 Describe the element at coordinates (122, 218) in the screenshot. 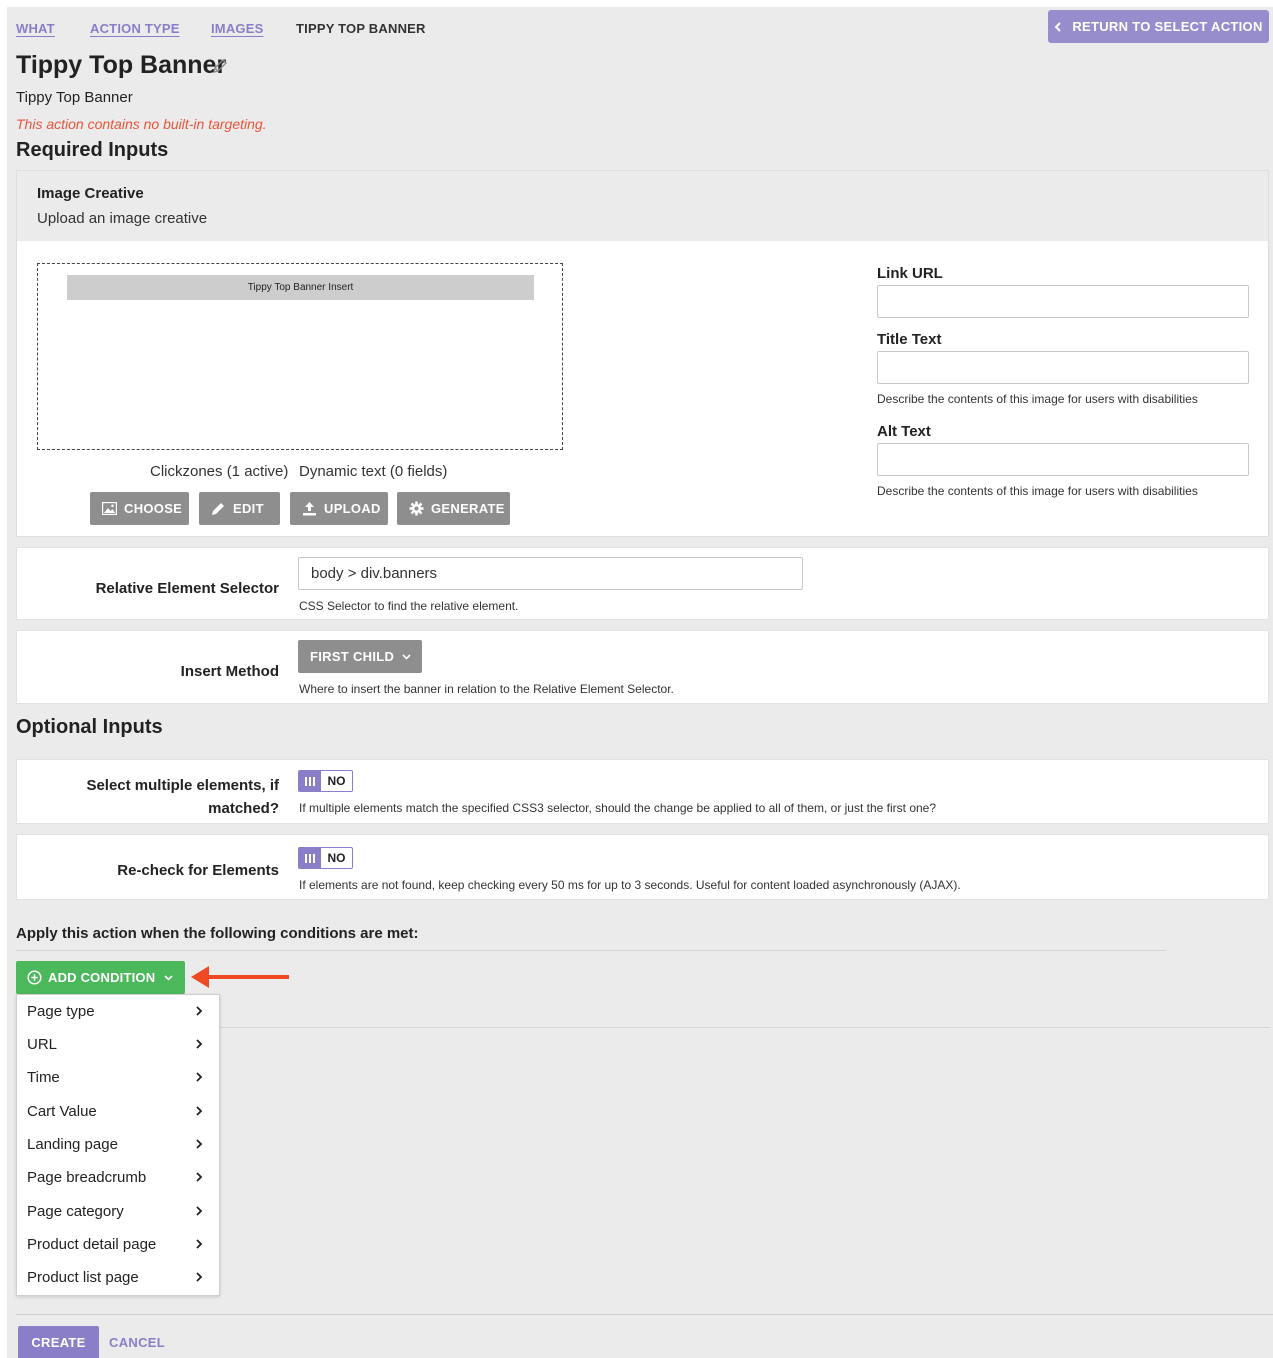

I see `image-creative-description: Upload an image creative` at that location.